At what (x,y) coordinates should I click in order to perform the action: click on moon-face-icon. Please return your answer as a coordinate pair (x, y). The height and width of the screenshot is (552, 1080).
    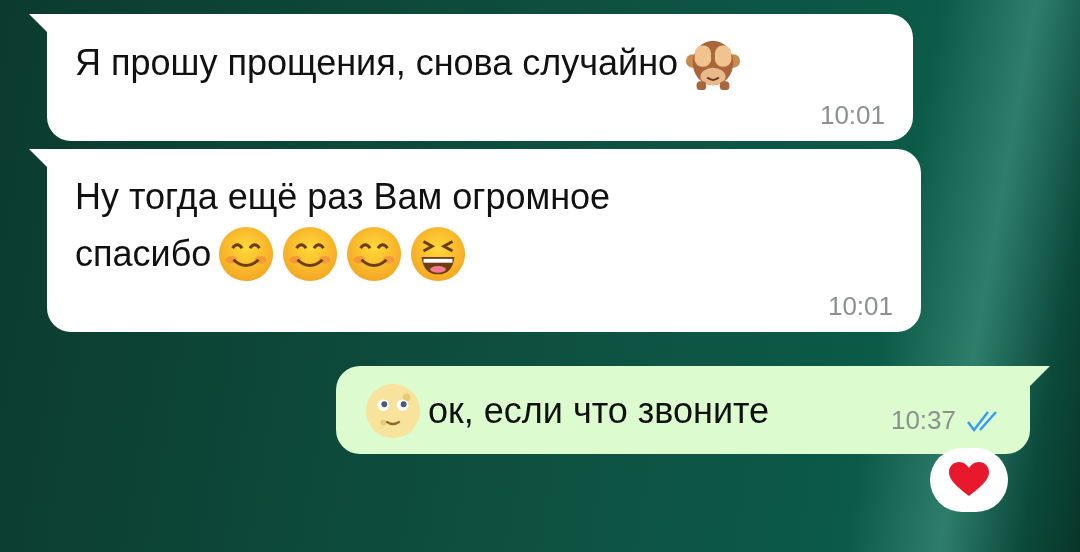
    Looking at the image, I should click on (393, 411).